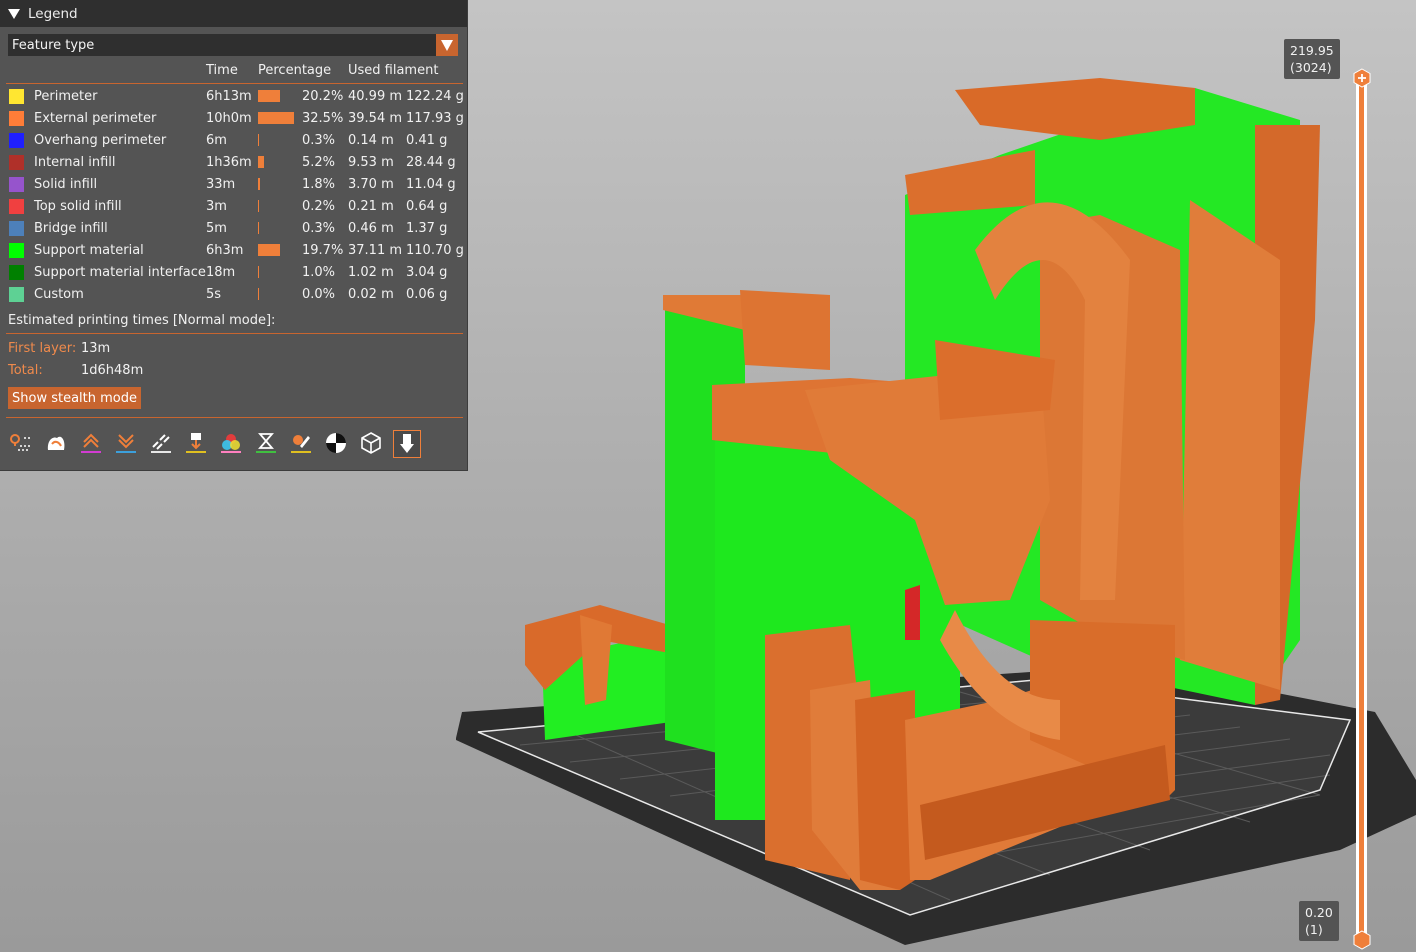  I want to click on view-type-select: Feature type, so click(233, 45).